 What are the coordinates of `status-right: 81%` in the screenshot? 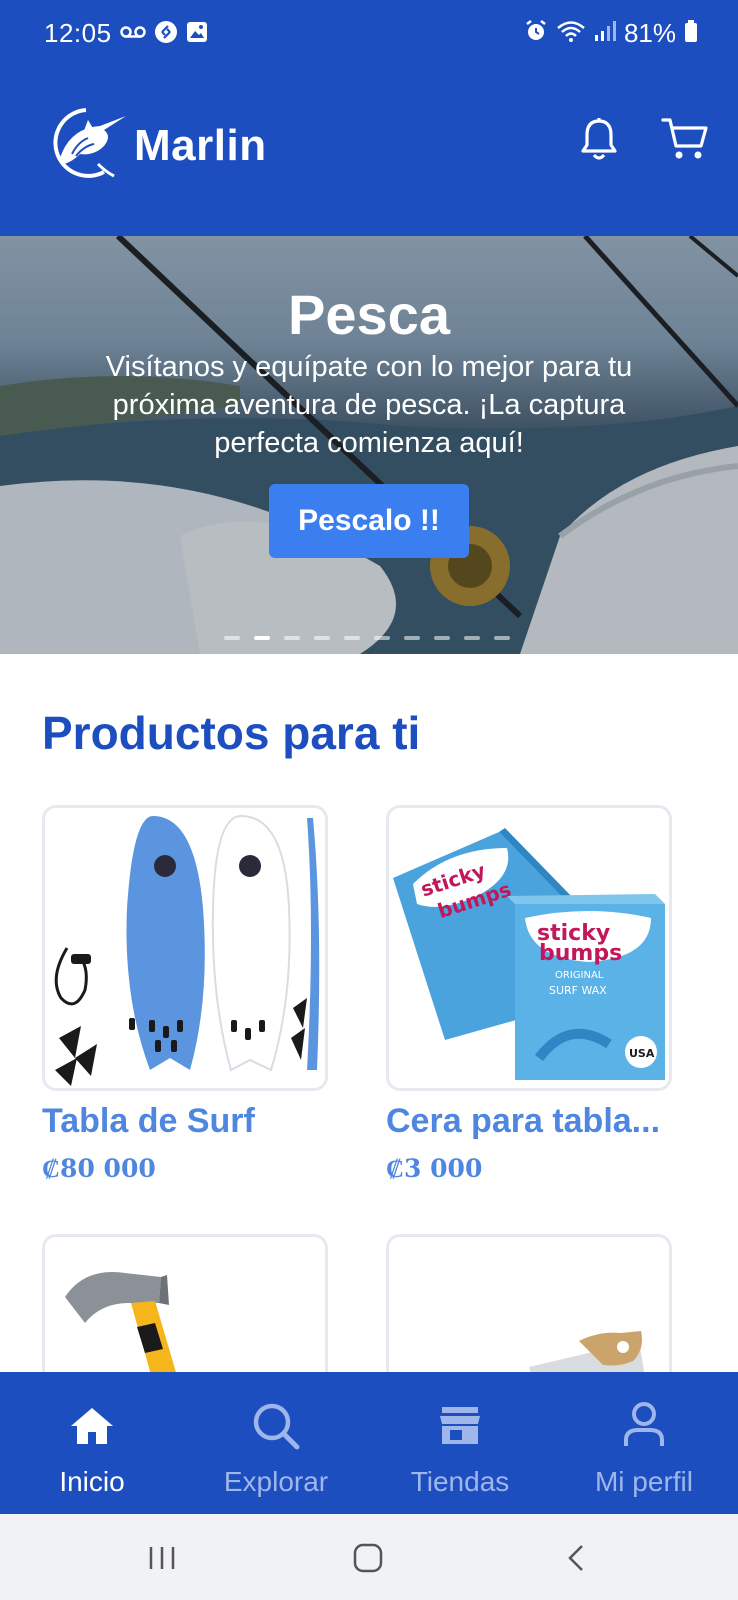 It's located at (611, 33).